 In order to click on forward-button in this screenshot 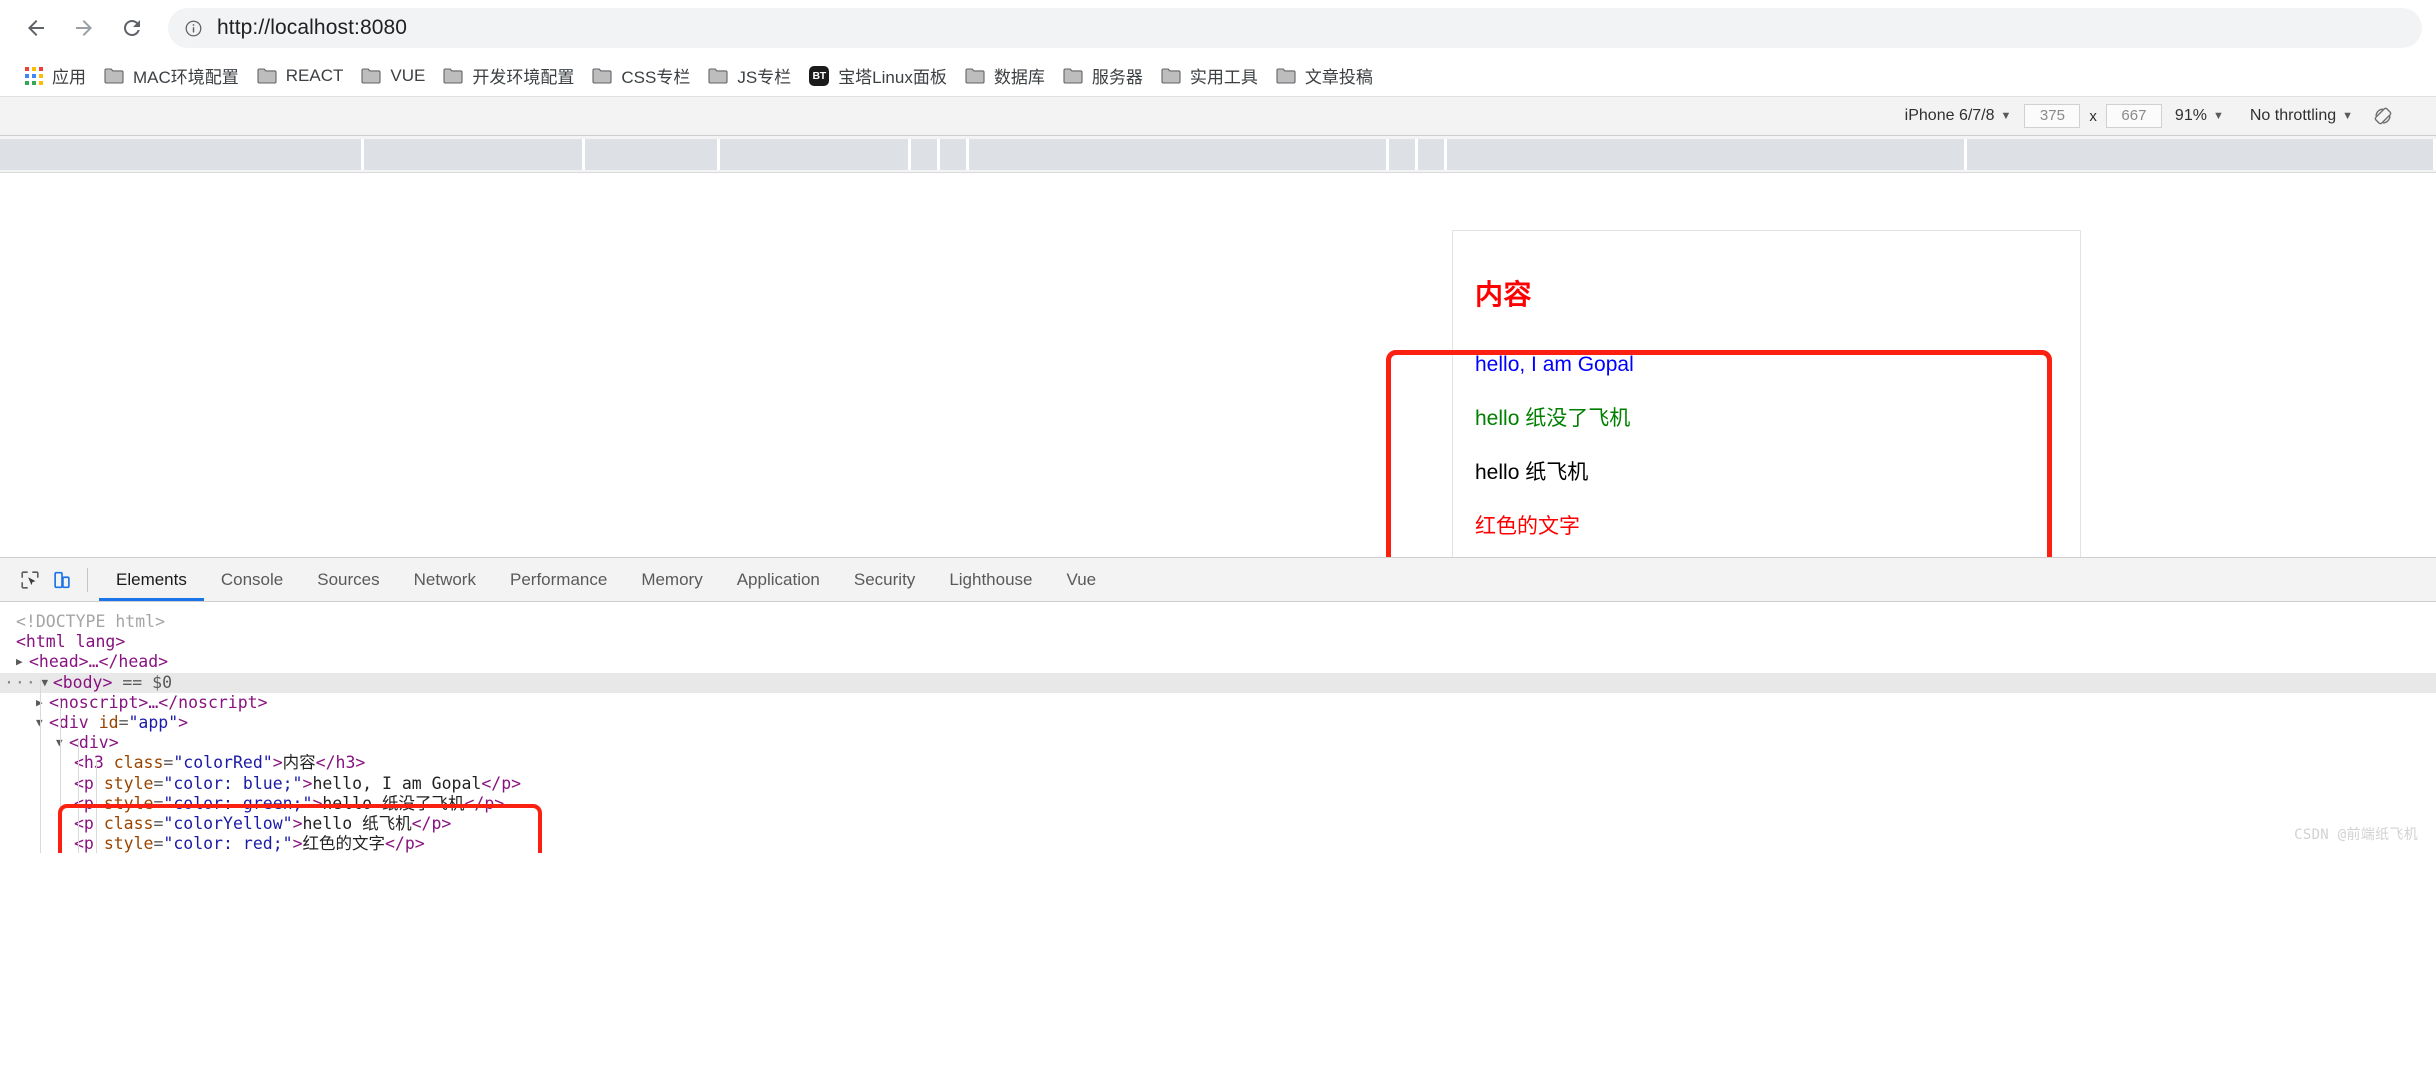, I will do `click(84, 28)`.